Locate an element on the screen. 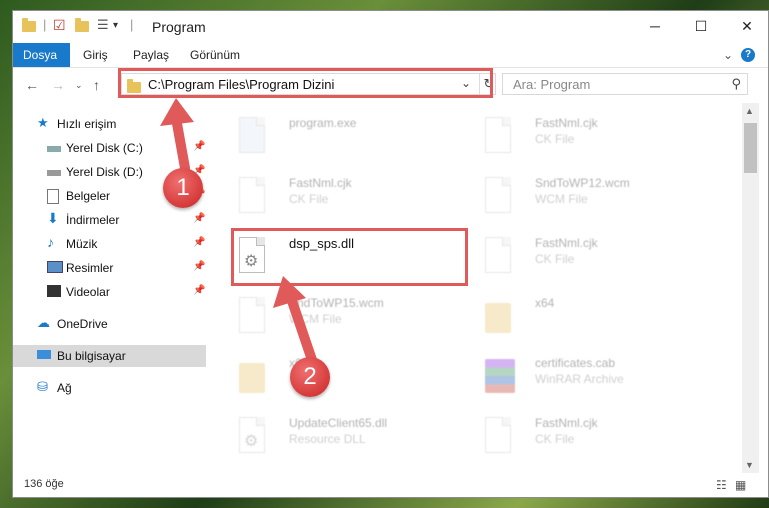  scroll-thumb is located at coordinates (750, 148).